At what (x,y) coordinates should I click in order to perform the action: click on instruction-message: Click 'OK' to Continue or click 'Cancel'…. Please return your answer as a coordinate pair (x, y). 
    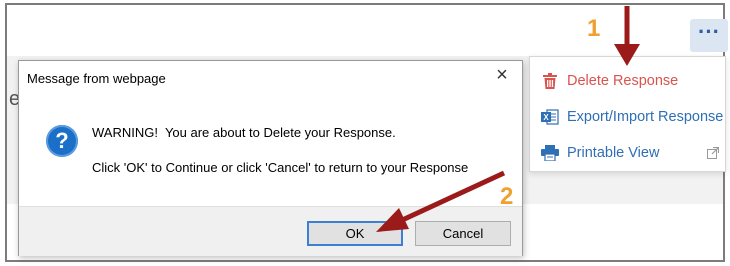
    Looking at the image, I should click on (280, 167).